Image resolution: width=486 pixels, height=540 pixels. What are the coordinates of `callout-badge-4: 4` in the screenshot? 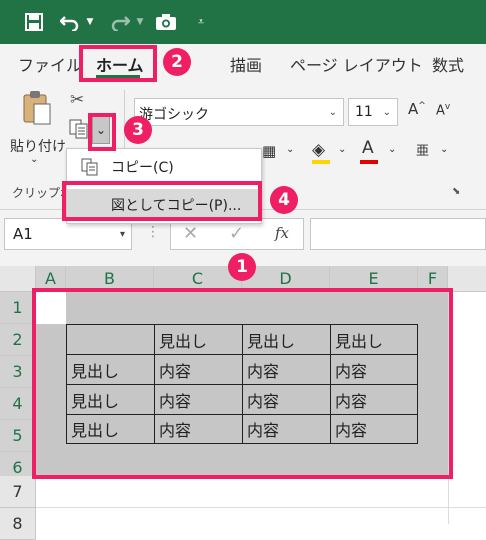 It's located at (284, 200).